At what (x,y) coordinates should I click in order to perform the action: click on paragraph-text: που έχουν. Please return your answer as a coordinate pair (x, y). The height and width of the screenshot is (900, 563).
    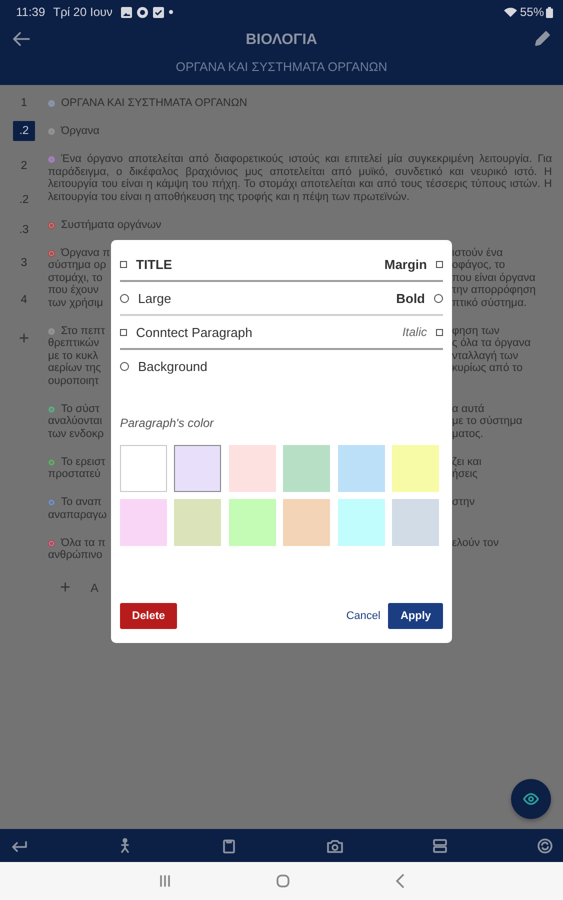
    Looking at the image, I should click on (73, 290).